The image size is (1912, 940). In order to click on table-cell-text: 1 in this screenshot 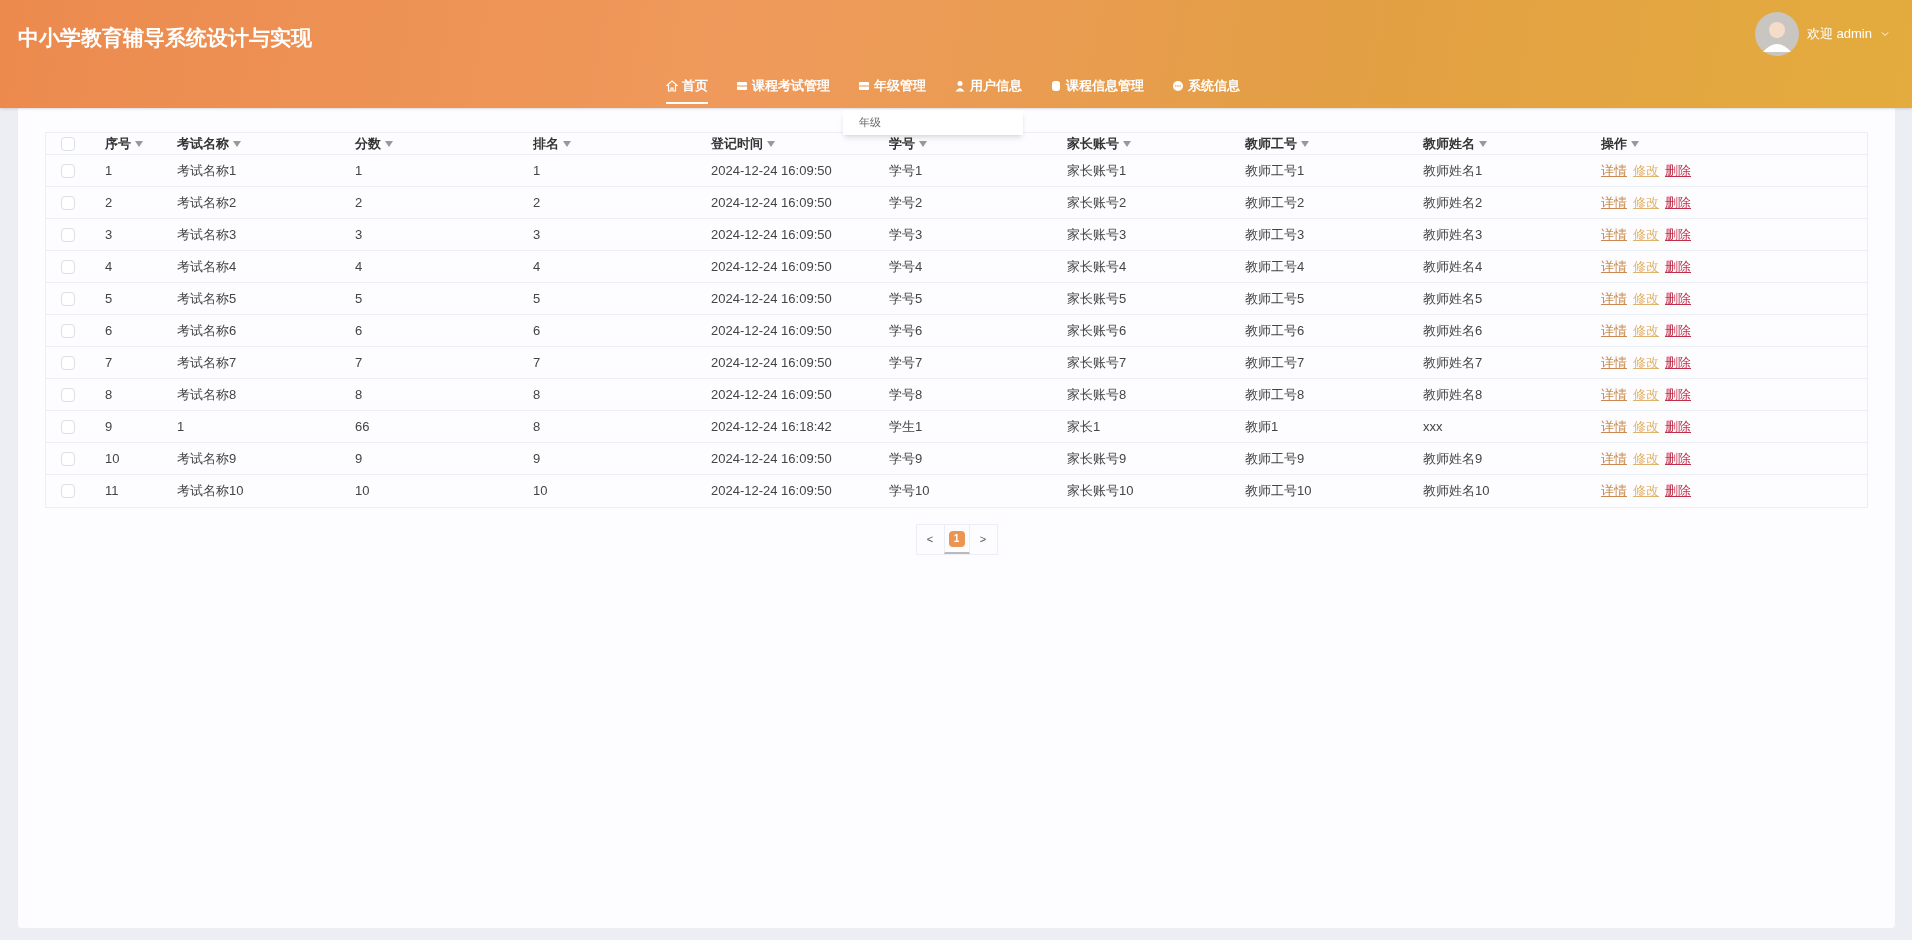, I will do `click(537, 170)`.